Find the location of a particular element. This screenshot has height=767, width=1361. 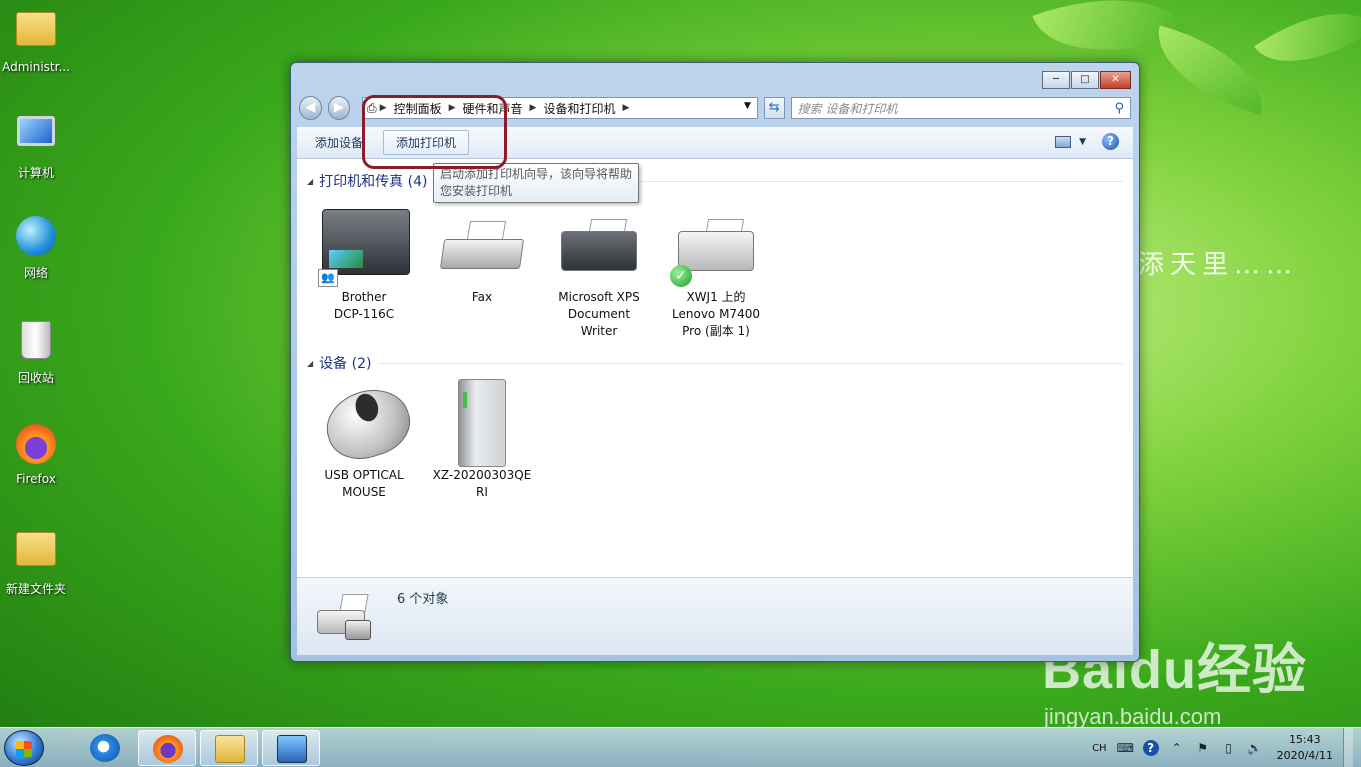

show-desktop-button is located at coordinates (1348, 747).